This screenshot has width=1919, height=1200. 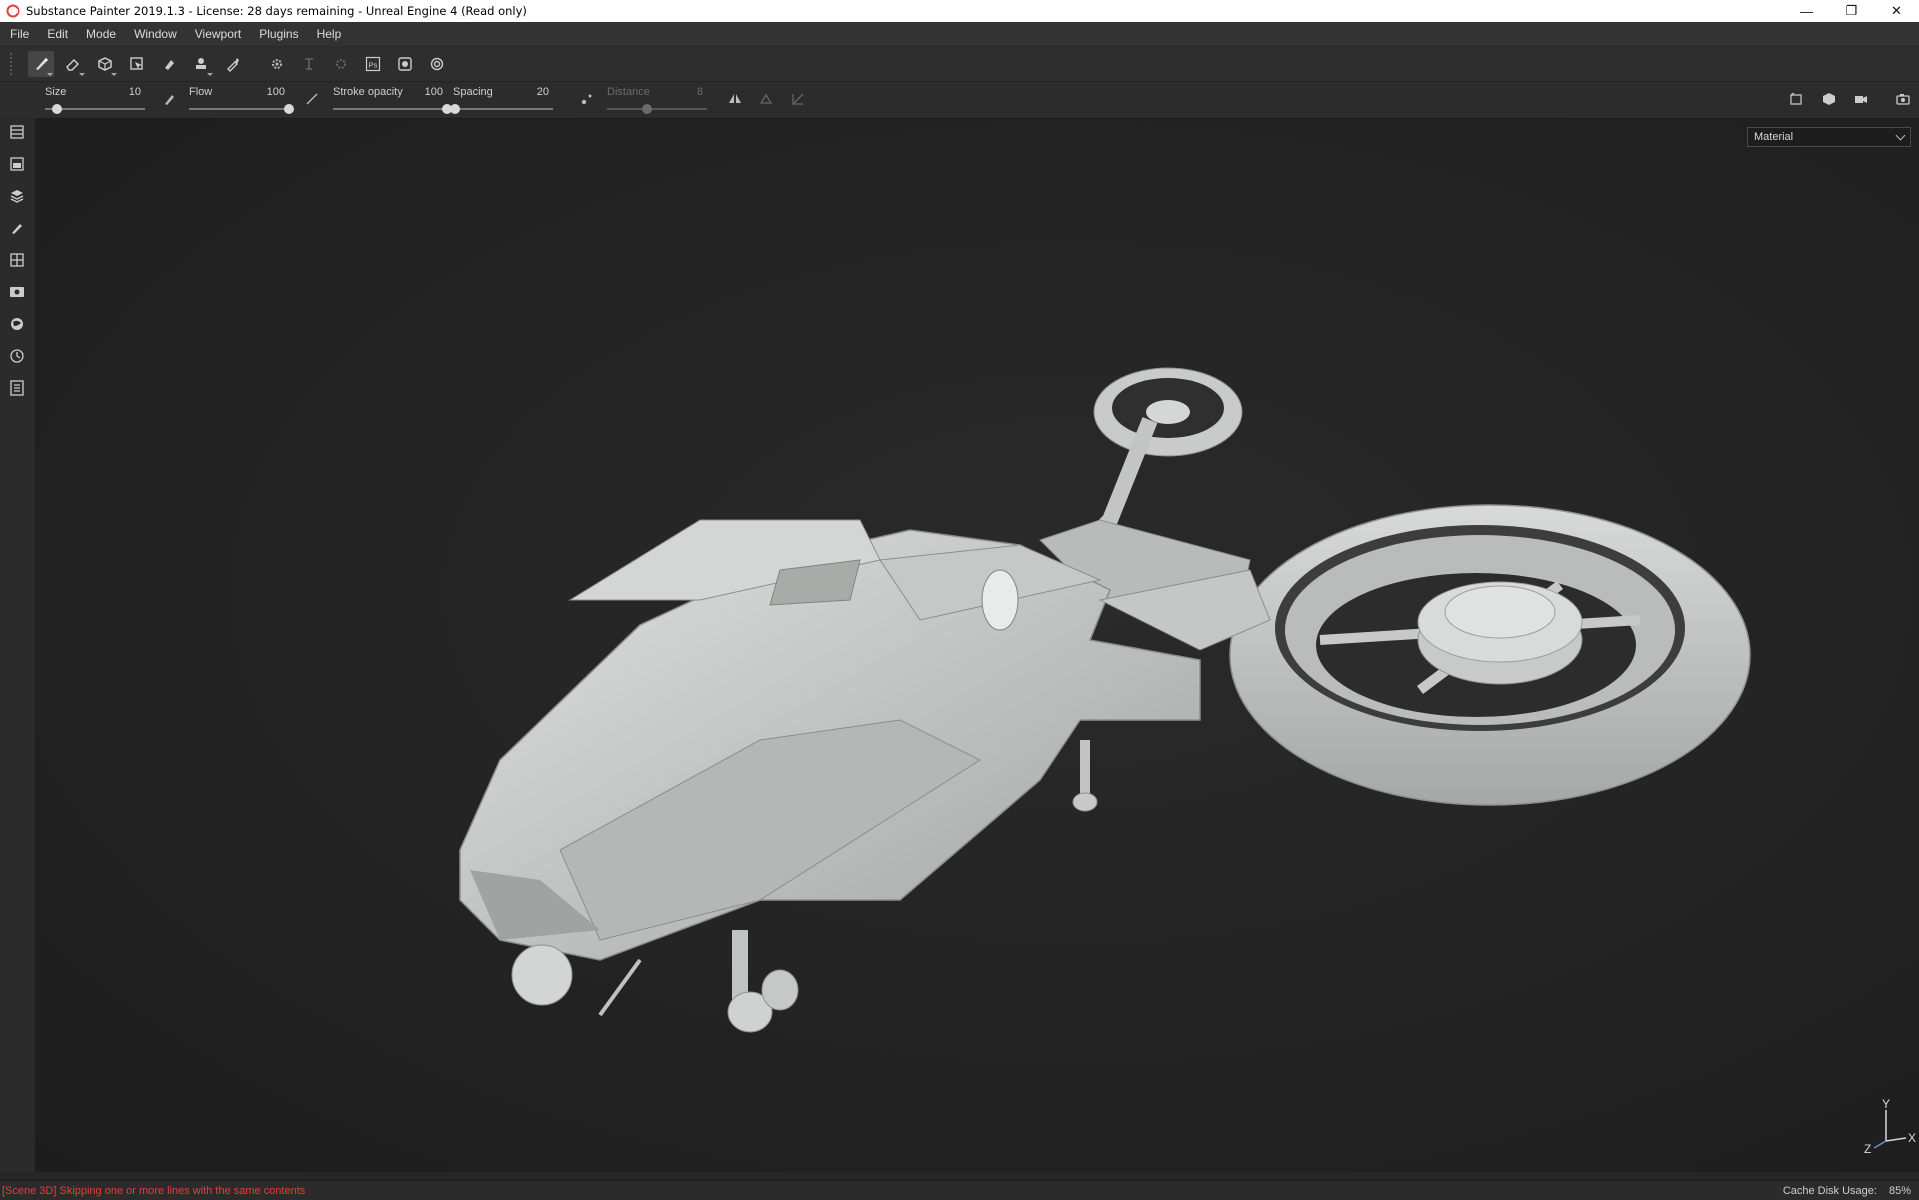 What do you see at coordinates (1867, 1149) in the screenshot?
I see `z-axis-label: Z` at bounding box center [1867, 1149].